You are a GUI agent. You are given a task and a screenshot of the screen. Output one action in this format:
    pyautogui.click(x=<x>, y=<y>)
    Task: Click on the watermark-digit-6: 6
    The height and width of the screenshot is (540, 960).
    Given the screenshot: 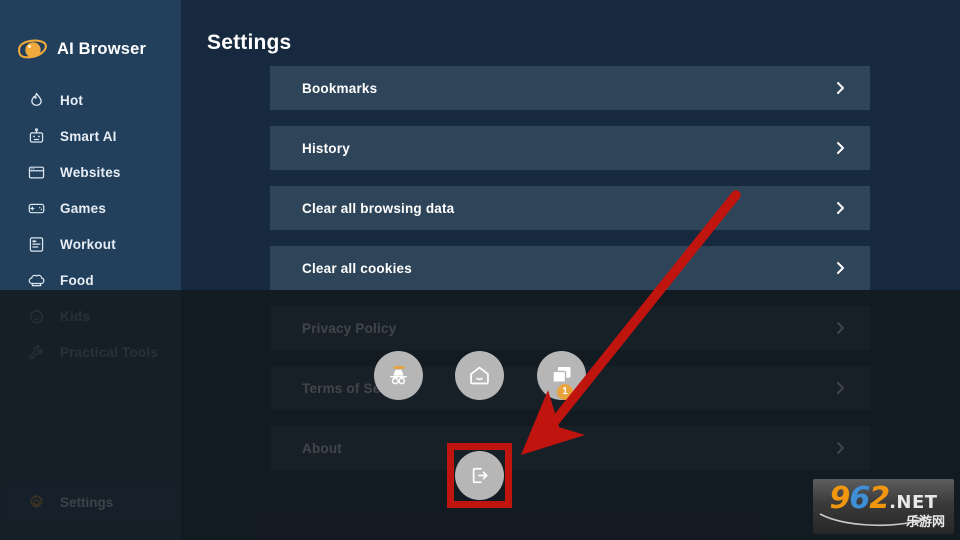 What is the action you would take?
    pyautogui.click(x=859, y=498)
    